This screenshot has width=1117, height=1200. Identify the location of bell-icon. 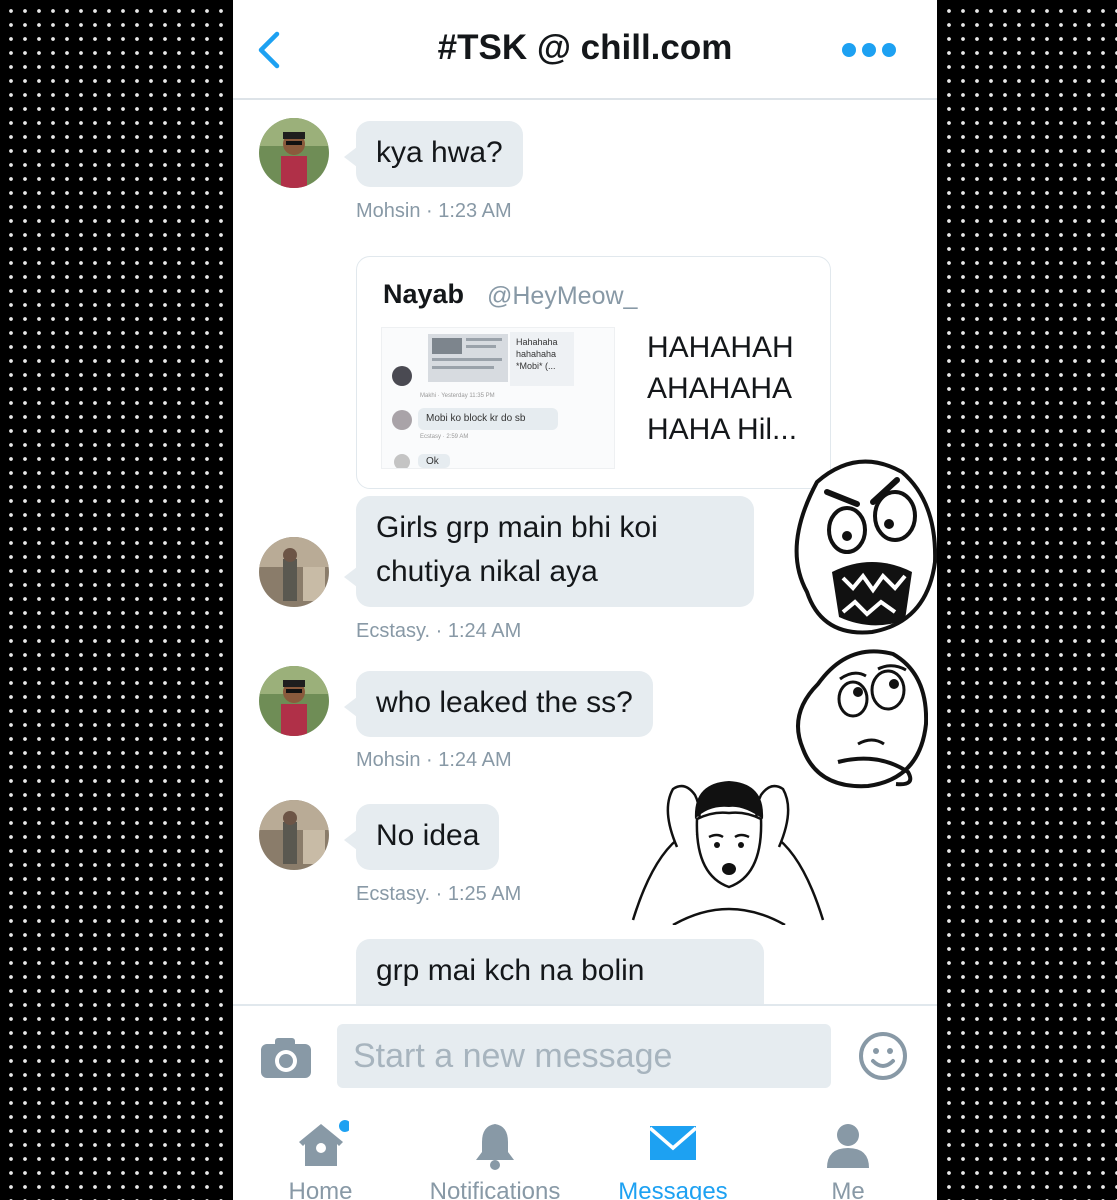
(495, 1147).